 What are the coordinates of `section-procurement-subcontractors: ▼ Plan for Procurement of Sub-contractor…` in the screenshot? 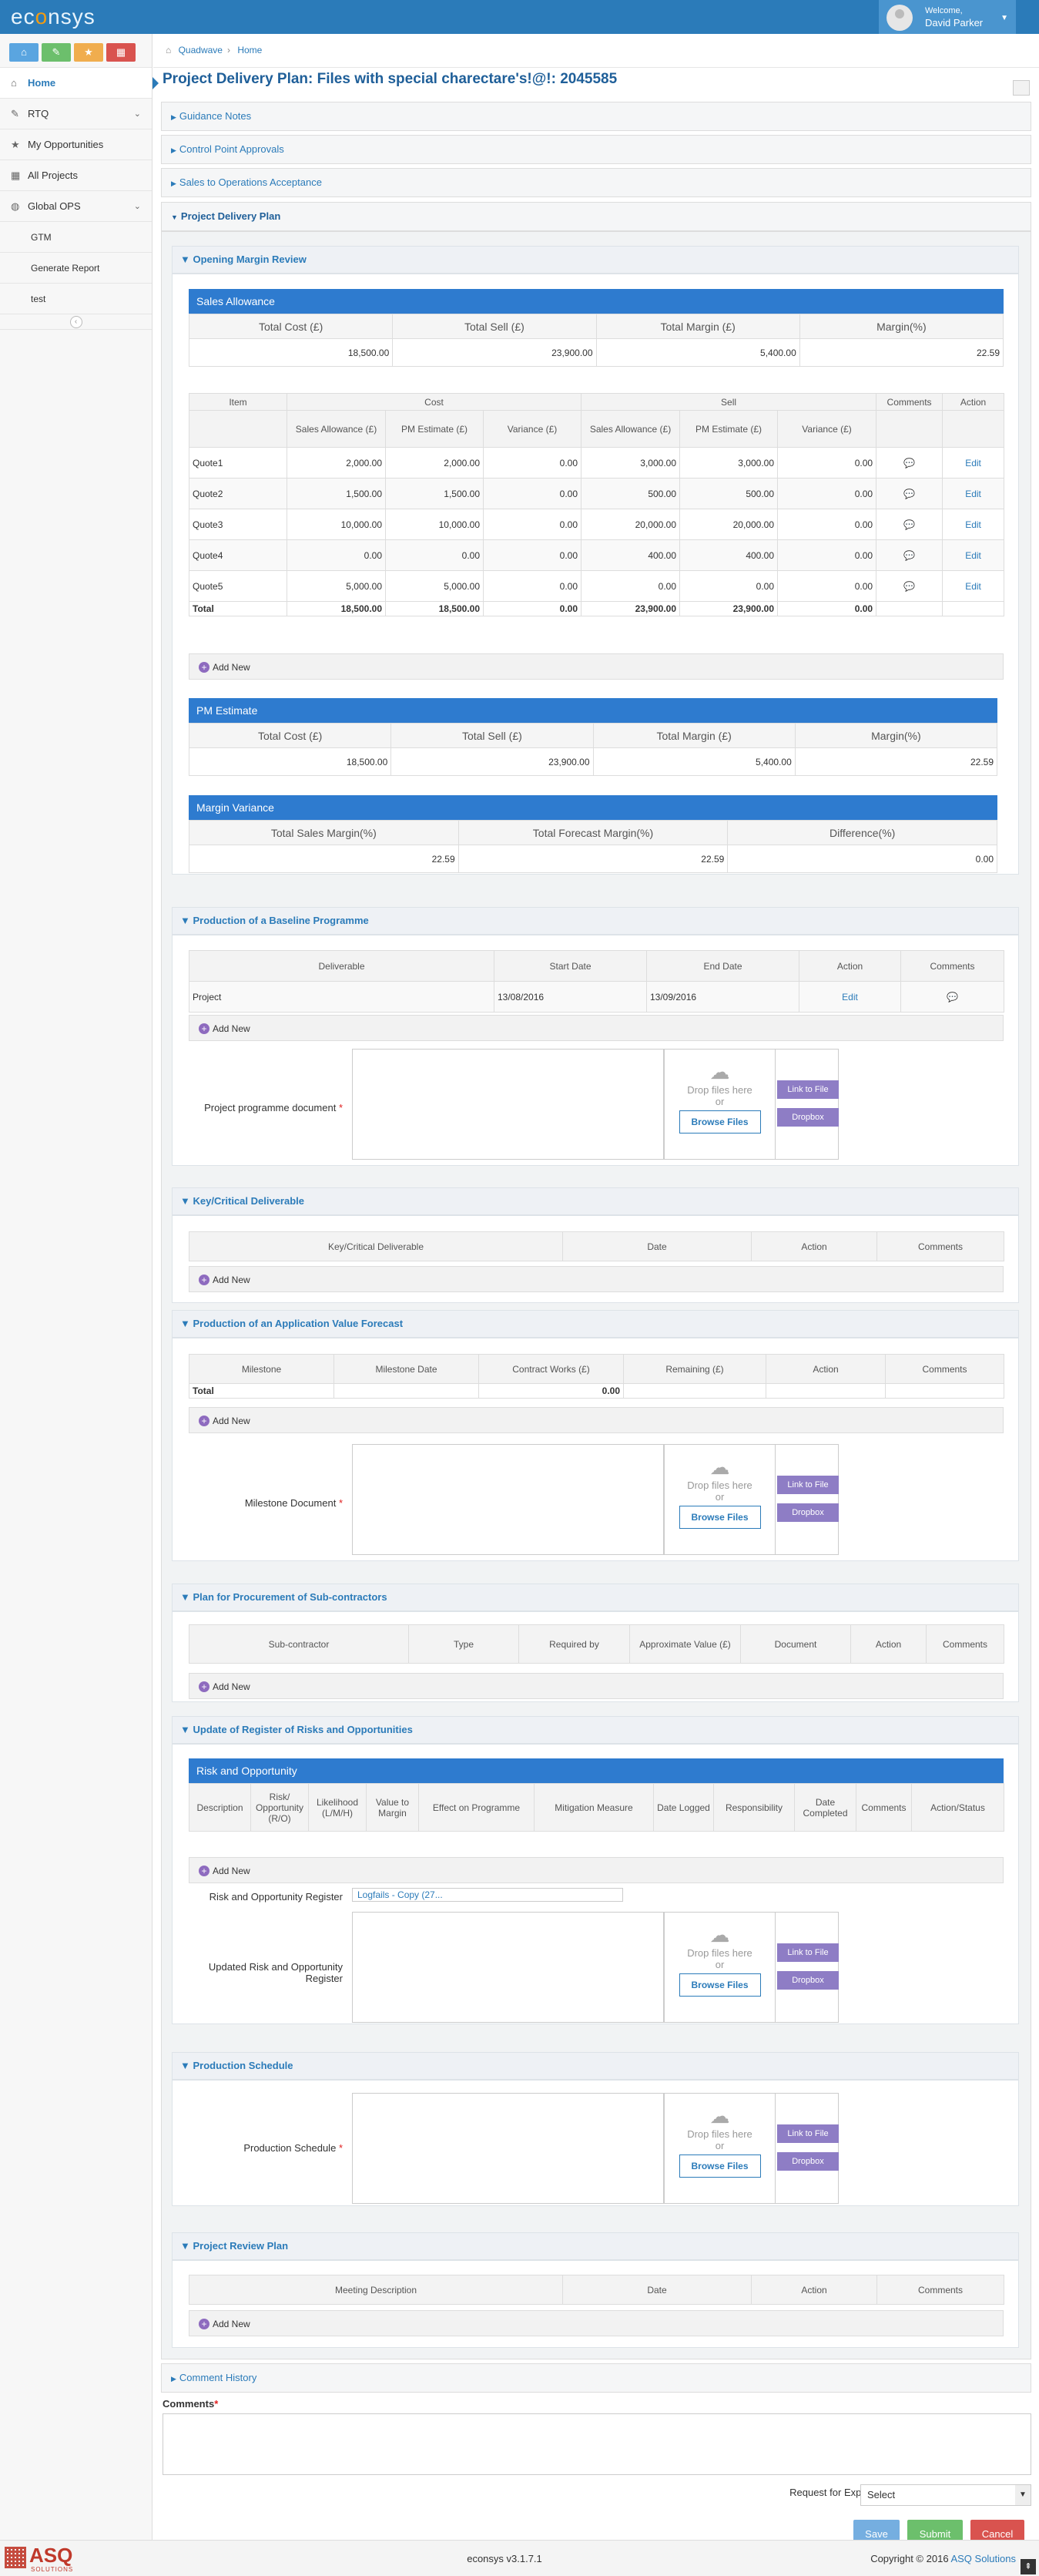 It's located at (595, 1597).